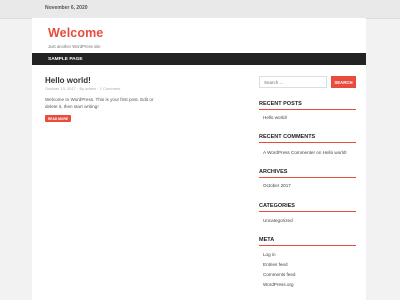 The image size is (400, 300). What do you see at coordinates (277, 185) in the screenshot?
I see `archive-link: October 2017` at bounding box center [277, 185].